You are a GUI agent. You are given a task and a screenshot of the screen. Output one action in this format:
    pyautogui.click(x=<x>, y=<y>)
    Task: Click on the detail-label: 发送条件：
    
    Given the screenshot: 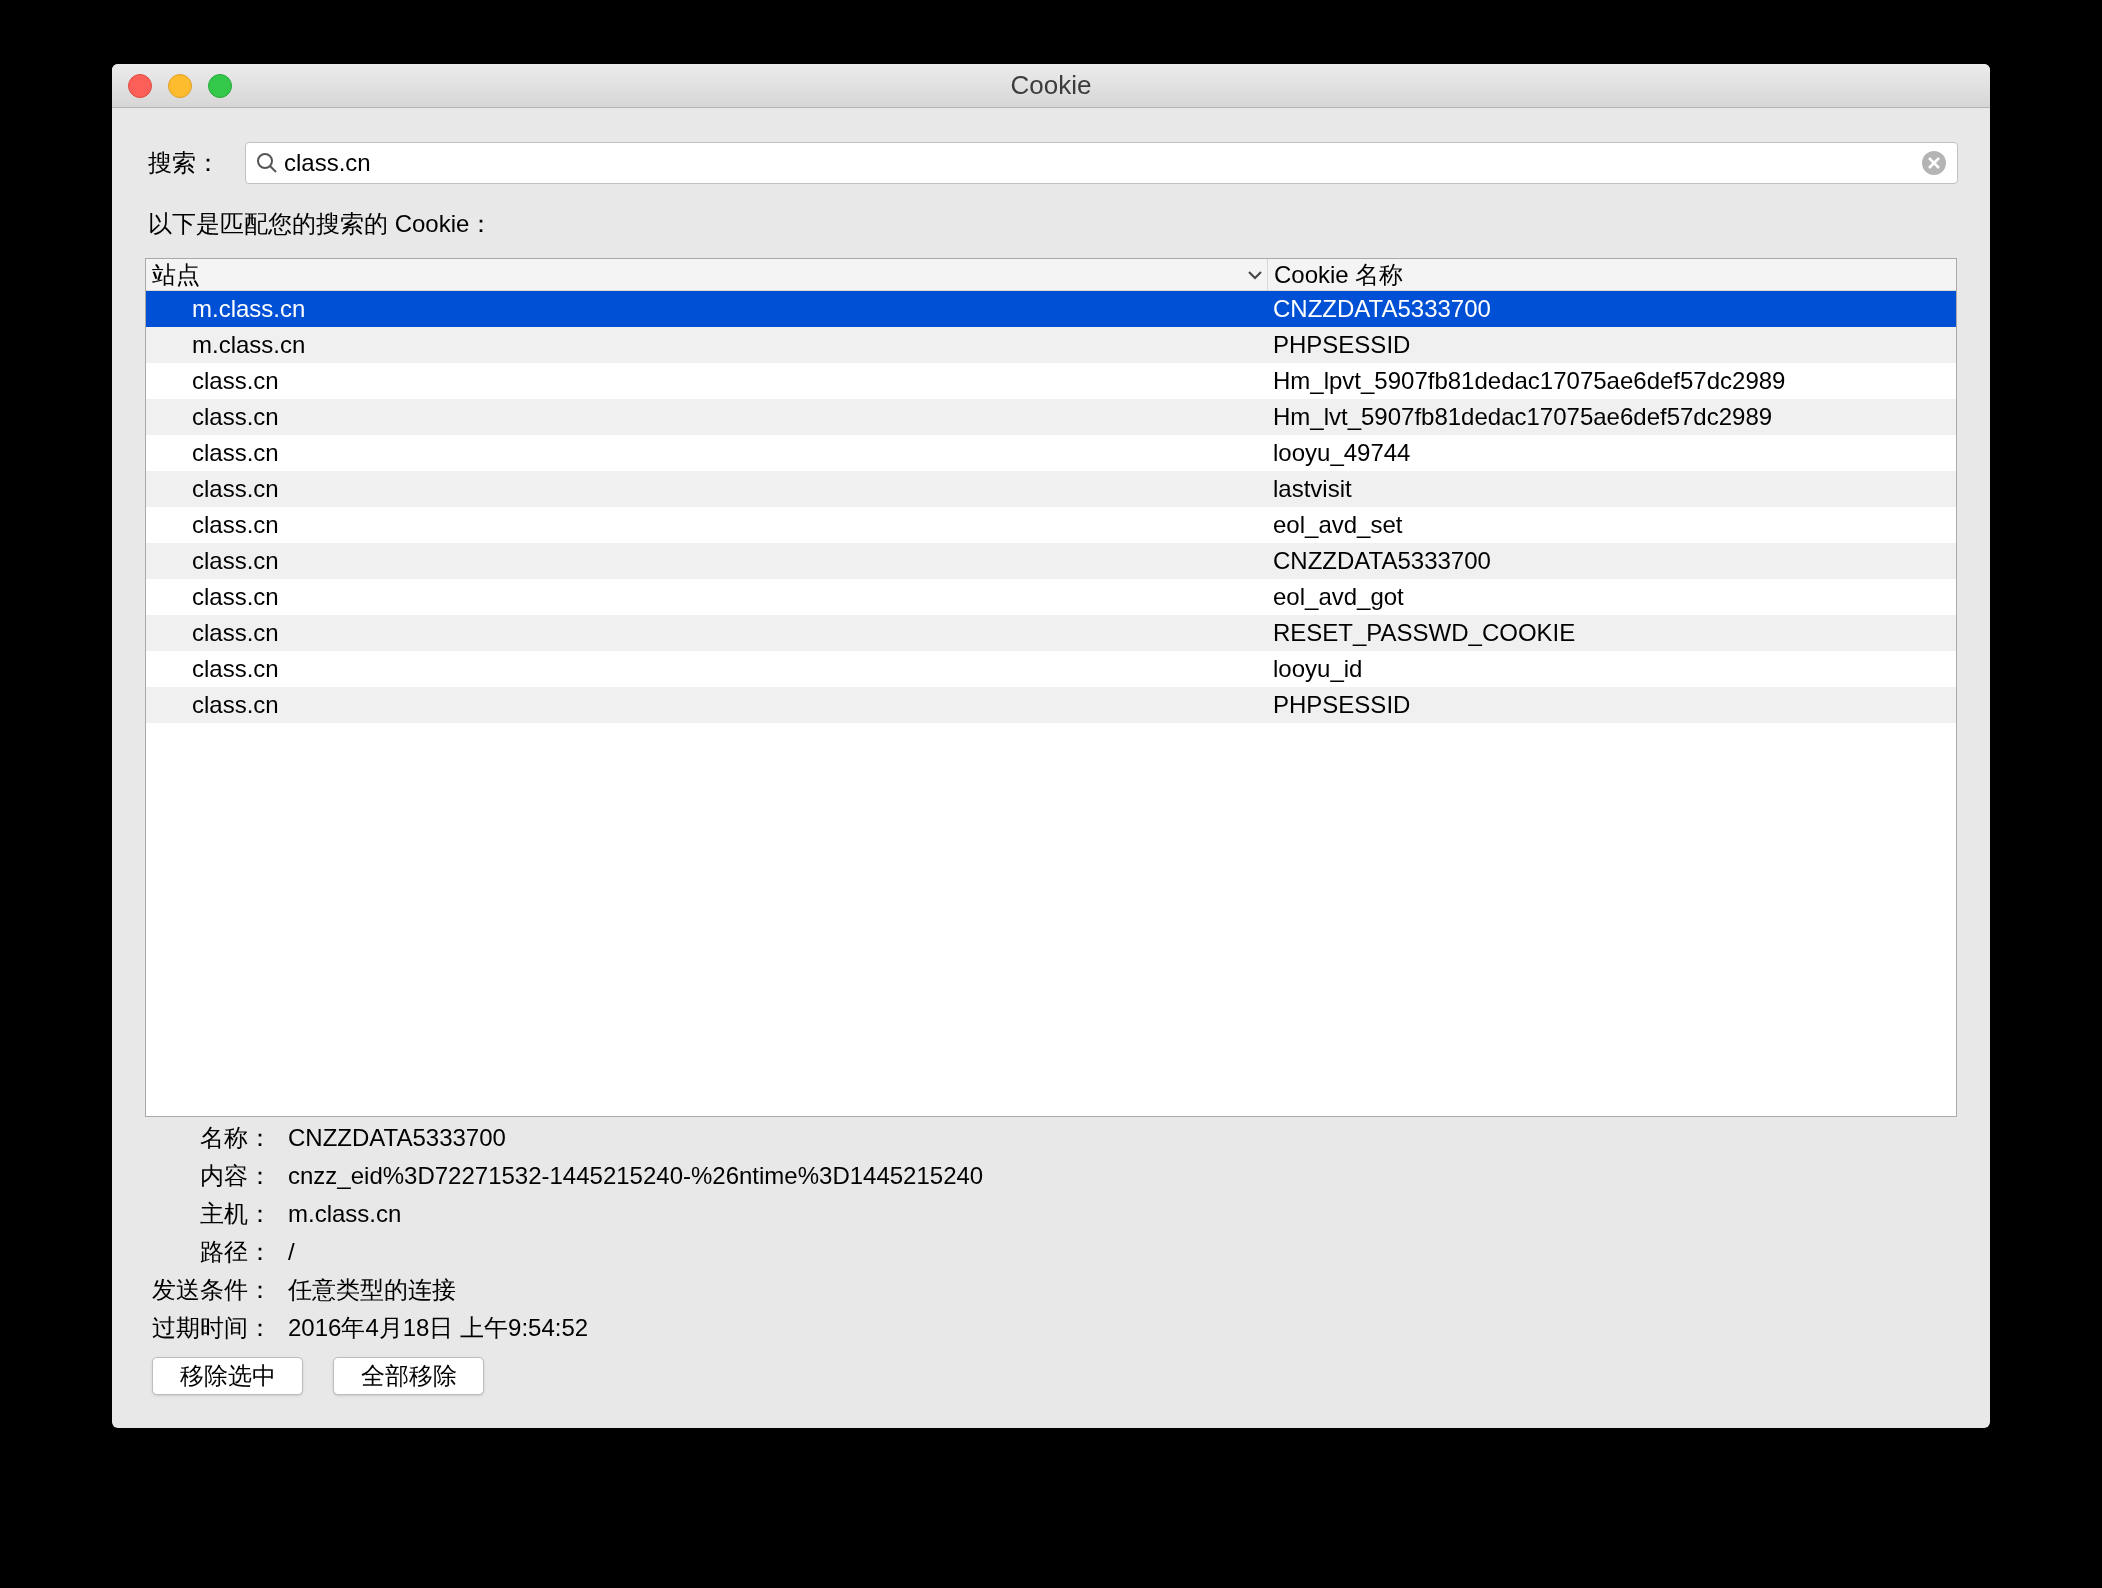 What is the action you would take?
    pyautogui.click(x=212, y=1289)
    